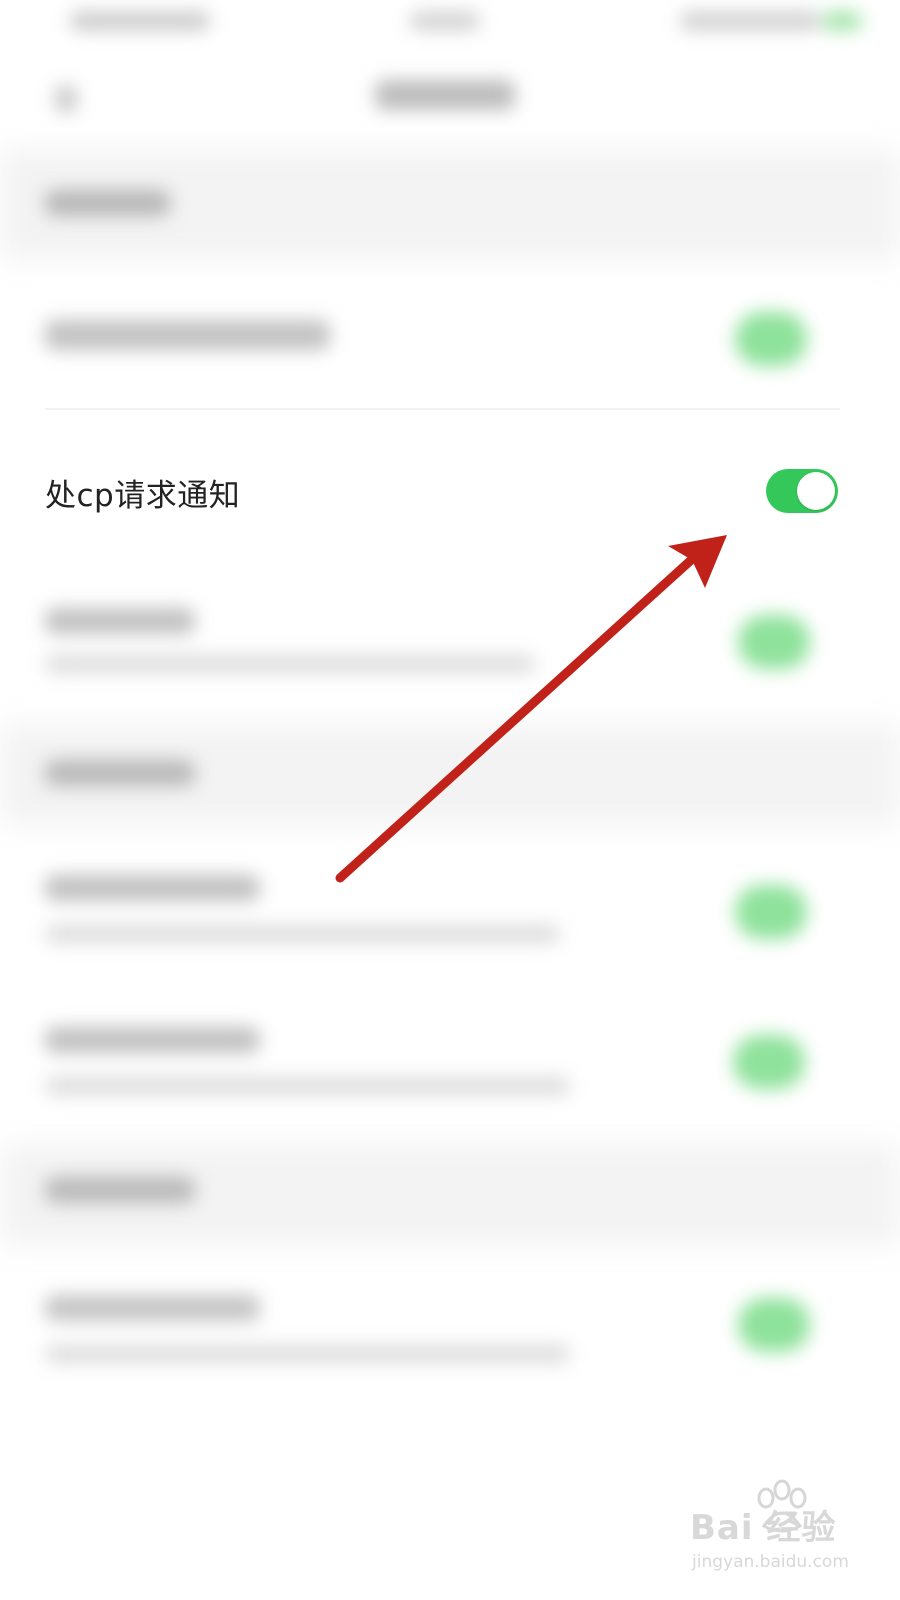 The height and width of the screenshot is (1600, 900). I want to click on baidu-watermark: Bai 经验 jingyan.baidu.com, so click(785, 1534).